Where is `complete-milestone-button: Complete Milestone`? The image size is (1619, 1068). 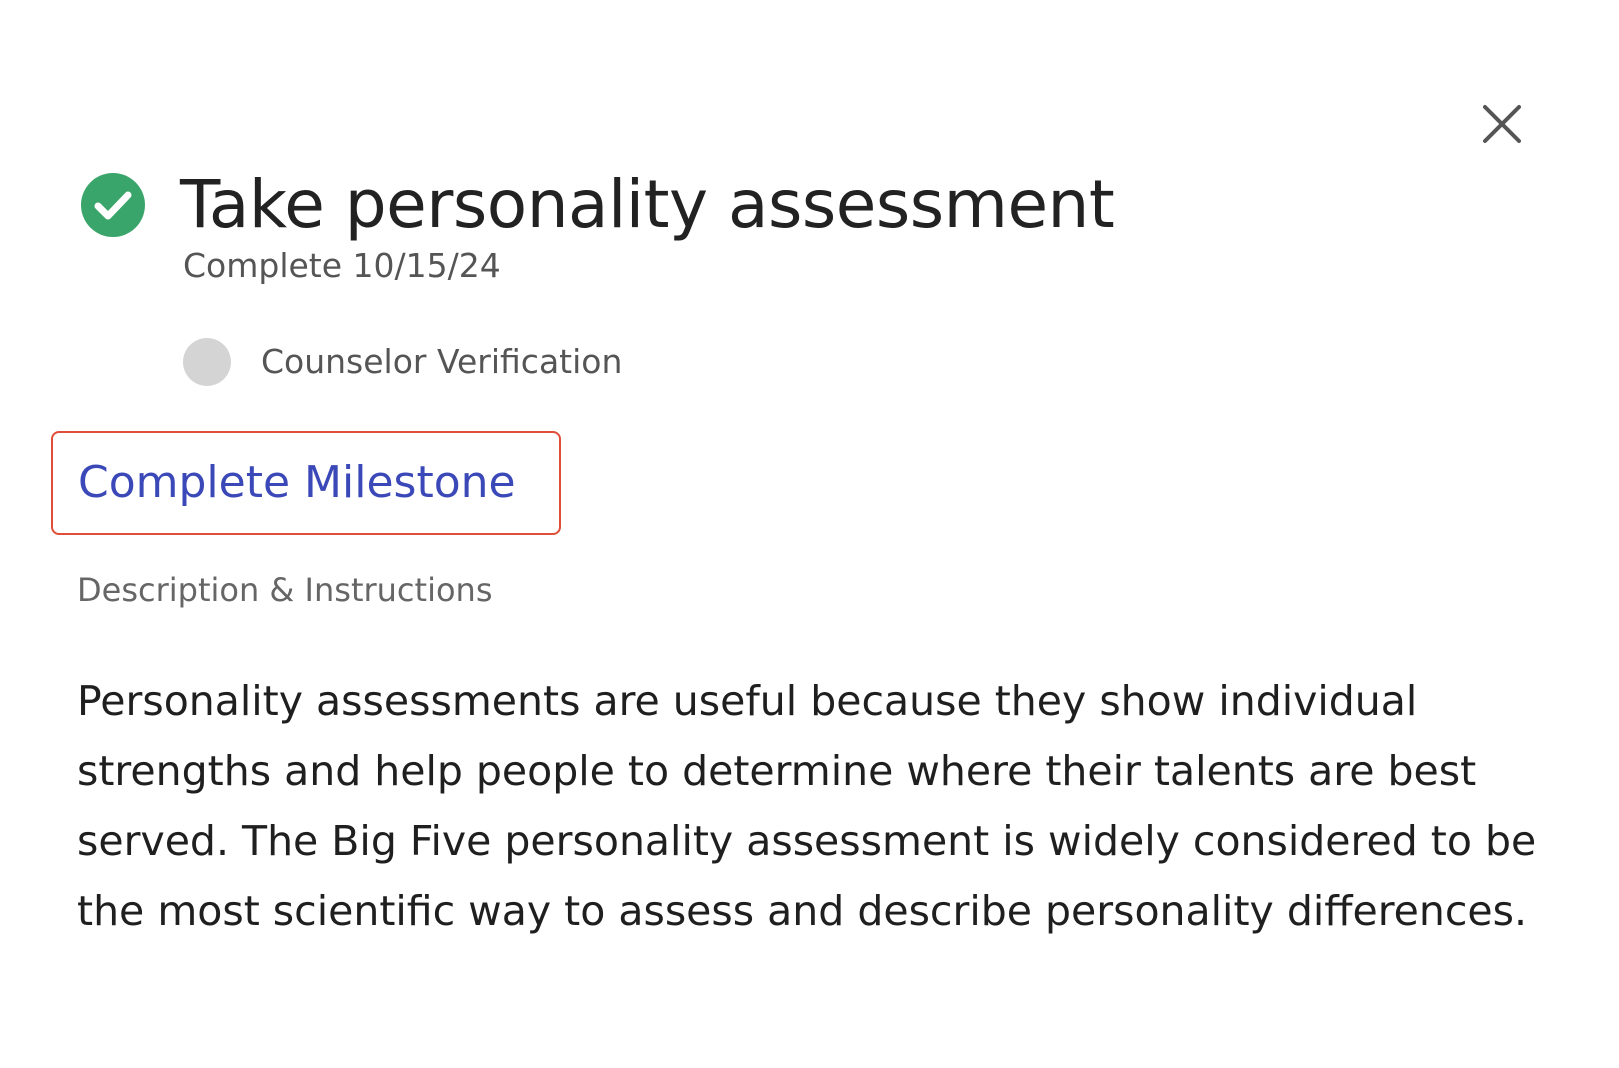
complete-milestone-button: Complete Milestone is located at coordinates (306, 483).